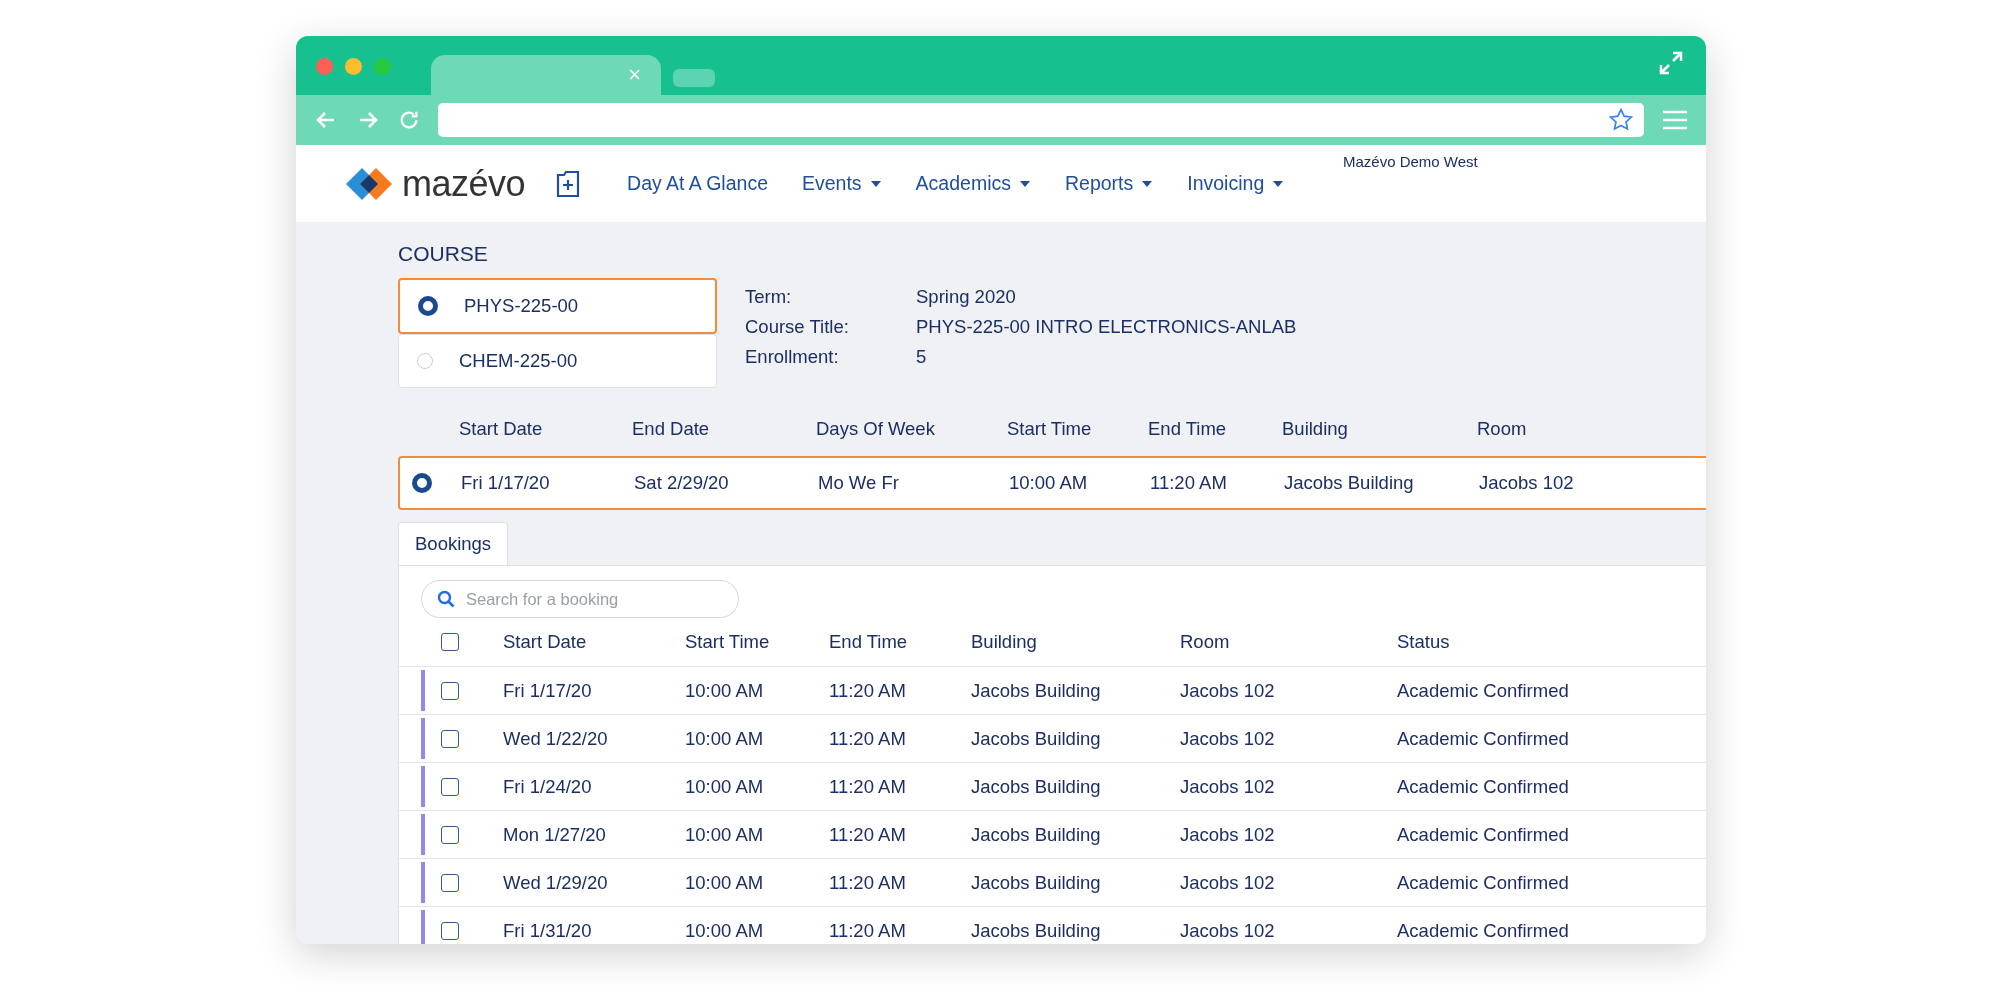 The height and width of the screenshot is (1000, 2000). What do you see at coordinates (876, 429) in the screenshot?
I see `column-header: Days Of Week` at bounding box center [876, 429].